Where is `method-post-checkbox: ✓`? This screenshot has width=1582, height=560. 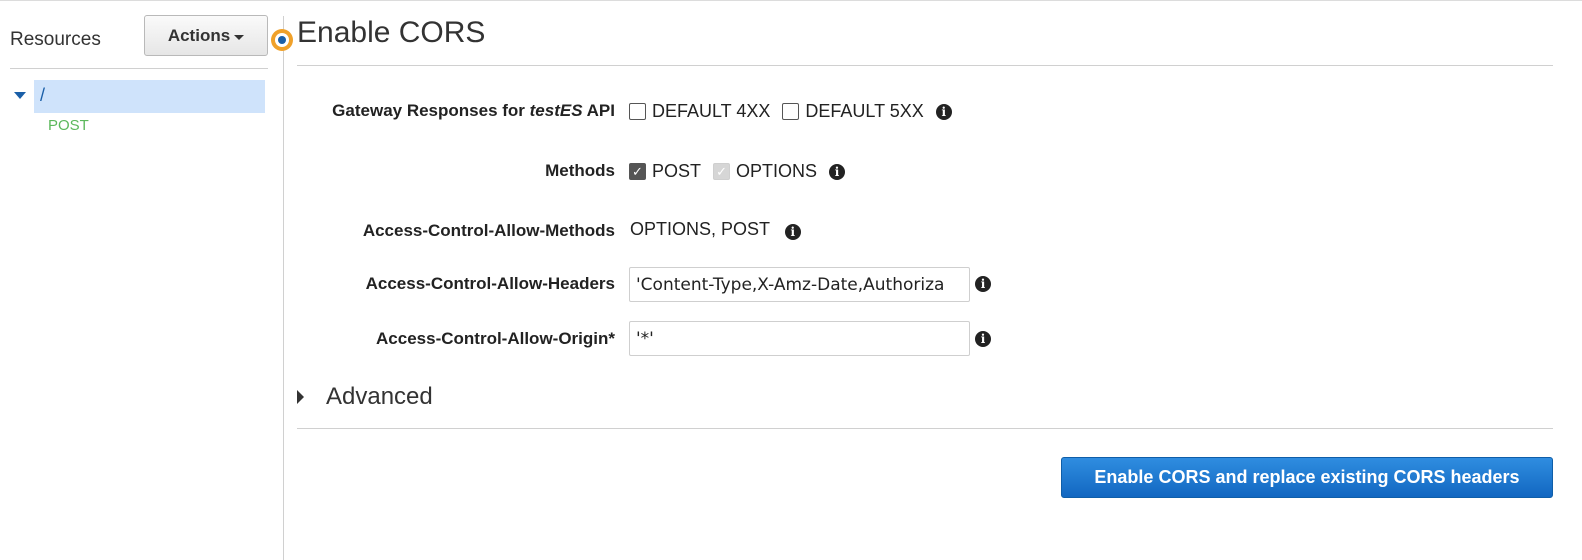 method-post-checkbox: ✓ is located at coordinates (637, 171).